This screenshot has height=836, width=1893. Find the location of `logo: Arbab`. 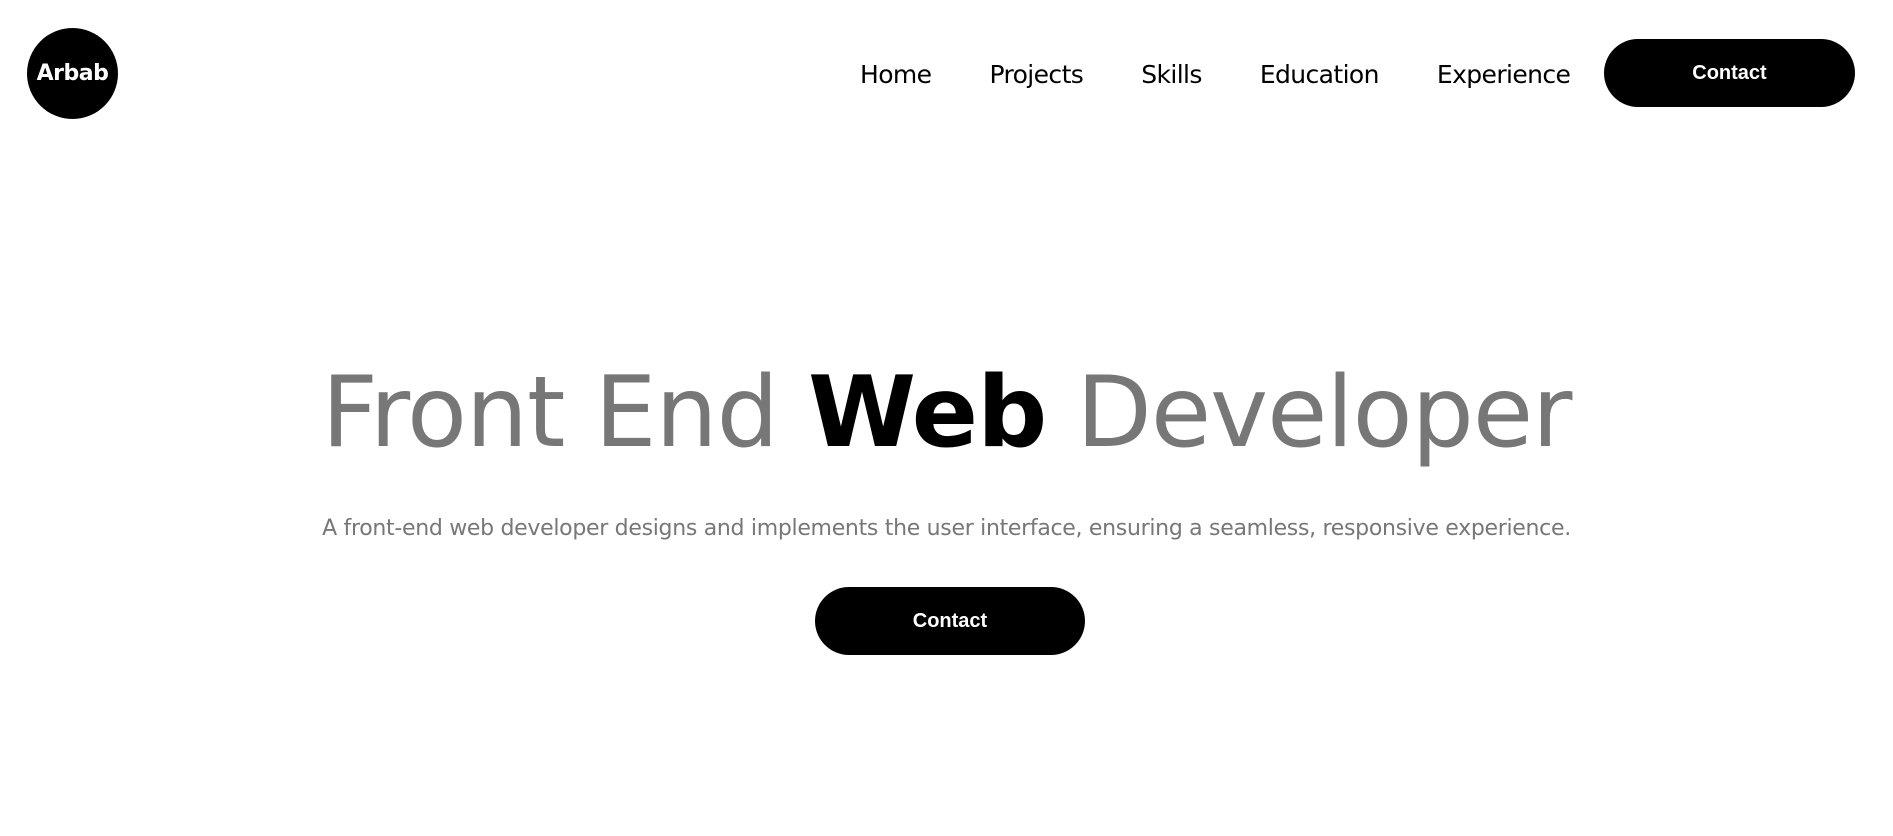

logo: Arbab is located at coordinates (72, 73).